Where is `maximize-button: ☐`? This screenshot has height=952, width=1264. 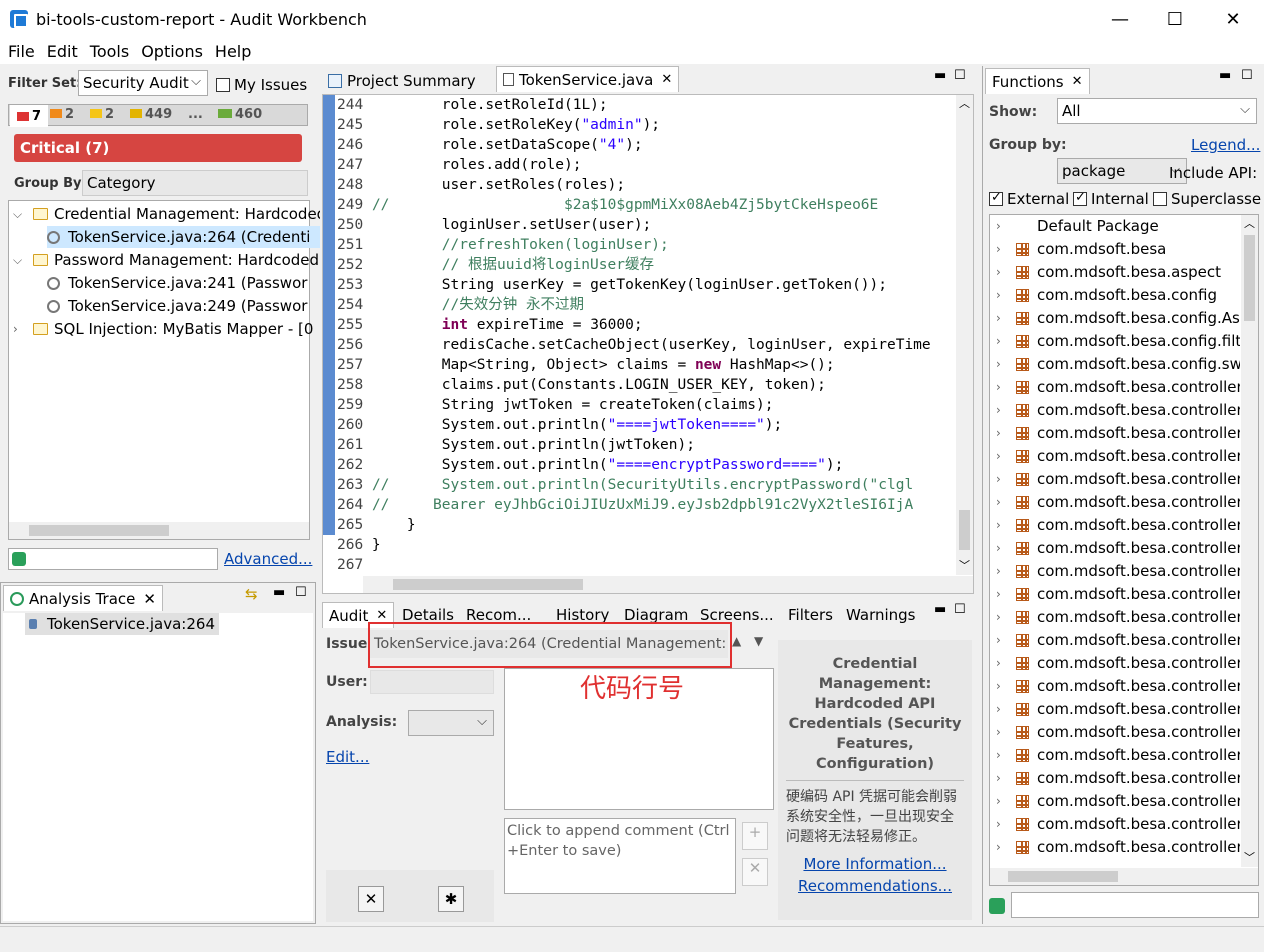
maximize-button: ☐ is located at coordinates (1175, 19).